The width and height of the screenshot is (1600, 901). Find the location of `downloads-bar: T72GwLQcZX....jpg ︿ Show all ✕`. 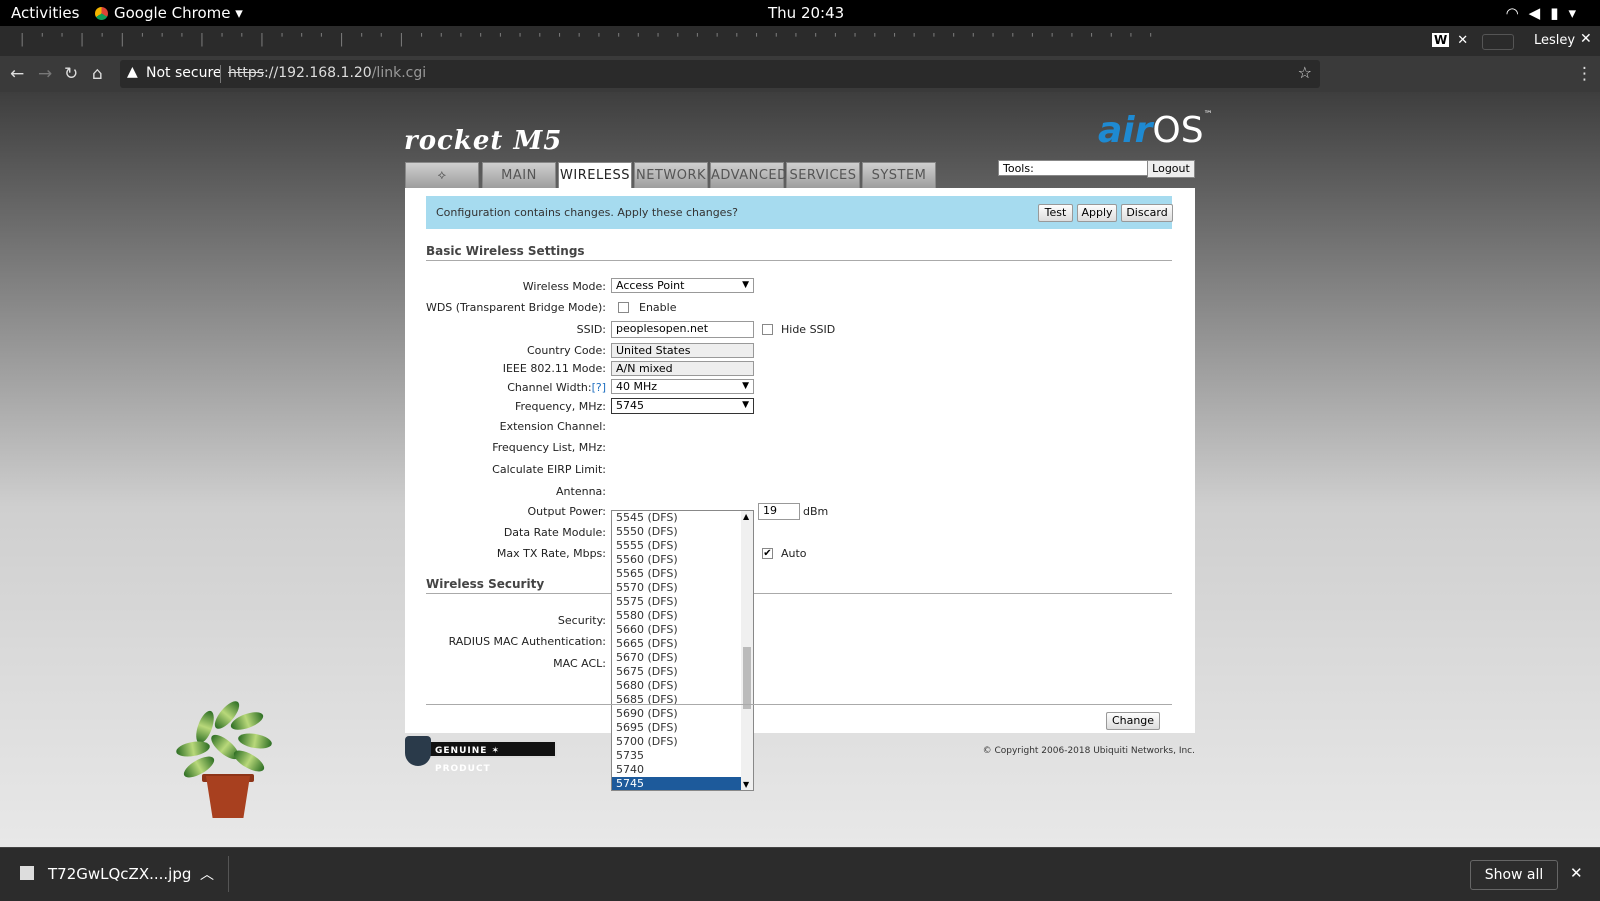

downloads-bar: T72GwLQcZX....jpg ︿ Show all ✕ is located at coordinates (800, 874).